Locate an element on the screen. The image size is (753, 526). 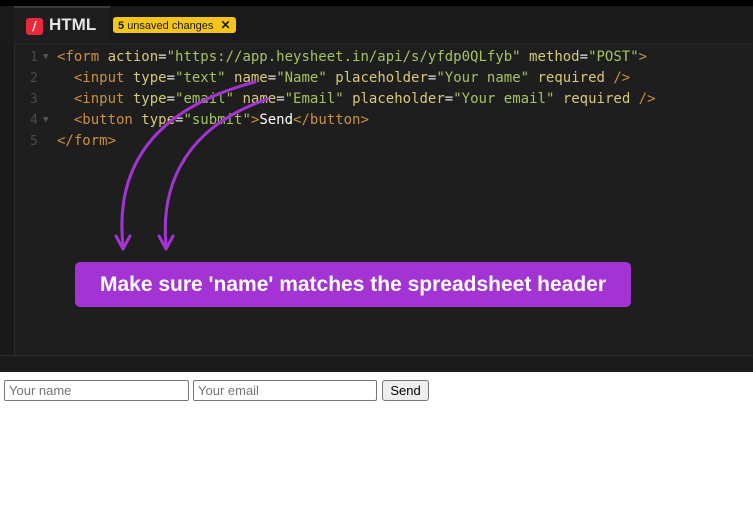
code-token: </form> is located at coordinates (87, 141).